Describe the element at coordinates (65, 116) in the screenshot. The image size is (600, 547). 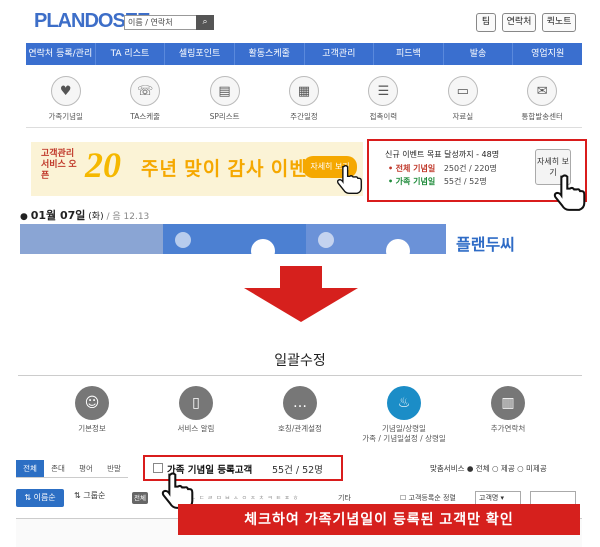
I see `menu-label: 가족기념일` at that location.